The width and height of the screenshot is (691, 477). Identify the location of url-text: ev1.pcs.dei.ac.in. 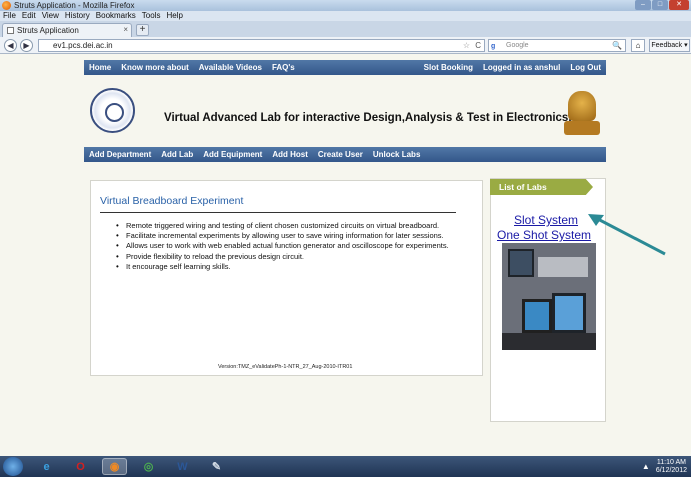
(83, 45).